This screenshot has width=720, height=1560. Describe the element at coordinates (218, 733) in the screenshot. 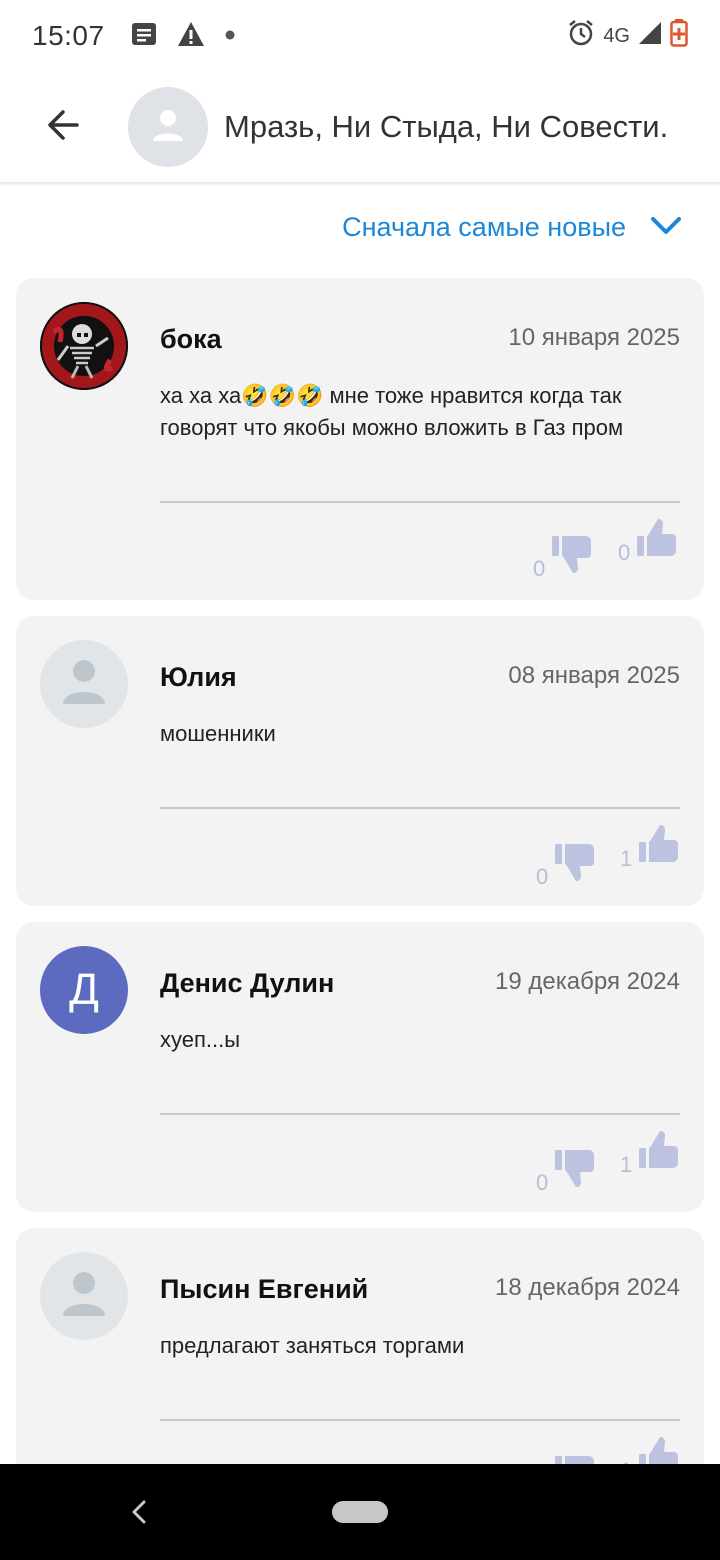

I see `comment-text: мошенники` at that location.